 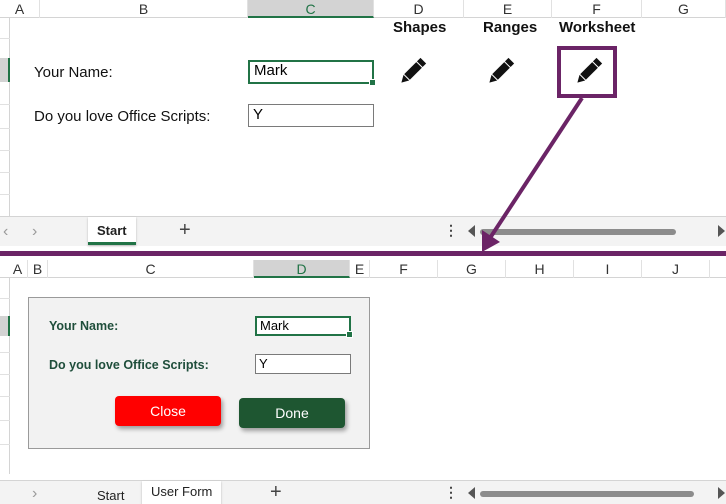 I want to click on top-row-header, so click(x=5, y=117).